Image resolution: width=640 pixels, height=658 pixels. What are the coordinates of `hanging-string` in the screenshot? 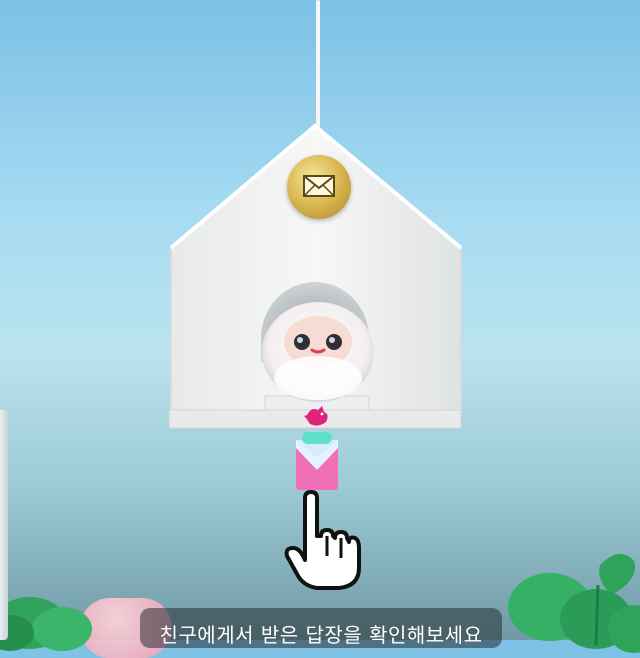 It's located at (318, 64).